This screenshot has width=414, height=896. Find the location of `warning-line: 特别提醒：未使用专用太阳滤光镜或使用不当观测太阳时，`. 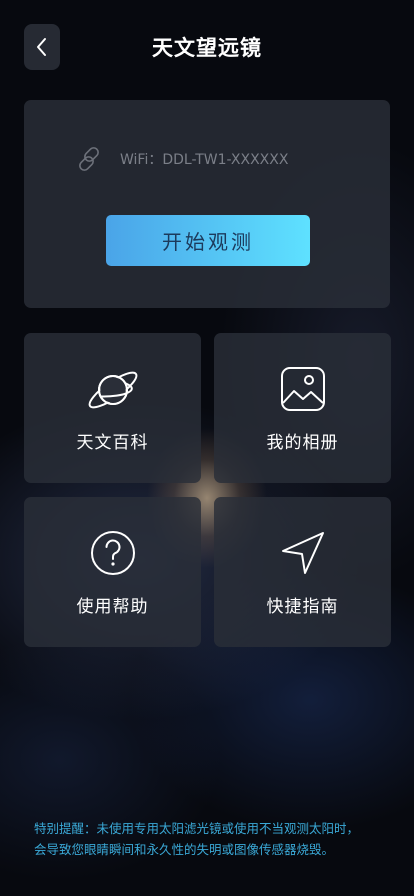

warning-line: 特别提醒：未使用专用太阳滤光镜或使用不当观测太阳时， is located at coordinates (197, 828).